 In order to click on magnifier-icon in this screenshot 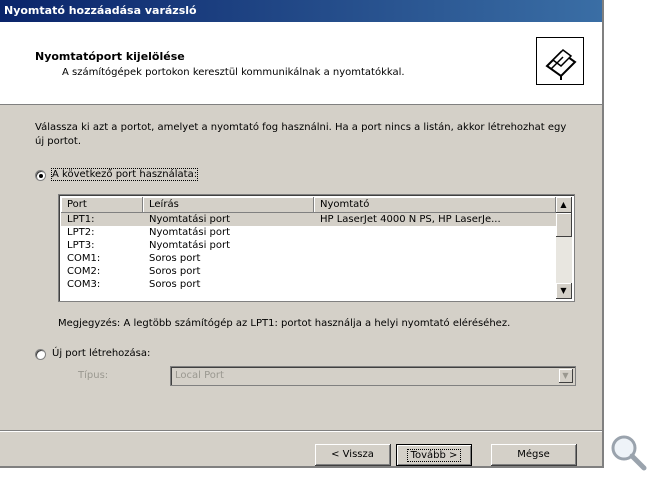, I will do `click(628, 452)`.